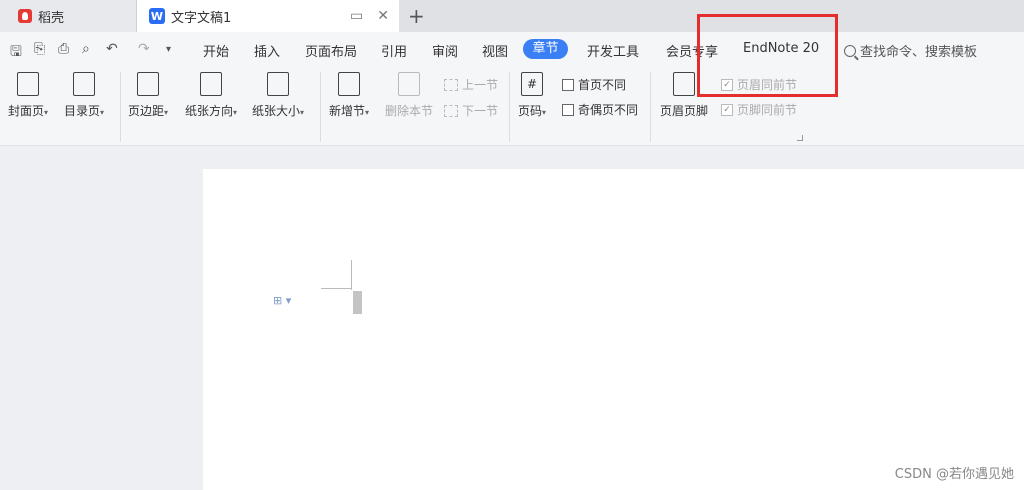 The image size is (1024, 490). I want to click on daoke-logo-icon, so click(25, 16).